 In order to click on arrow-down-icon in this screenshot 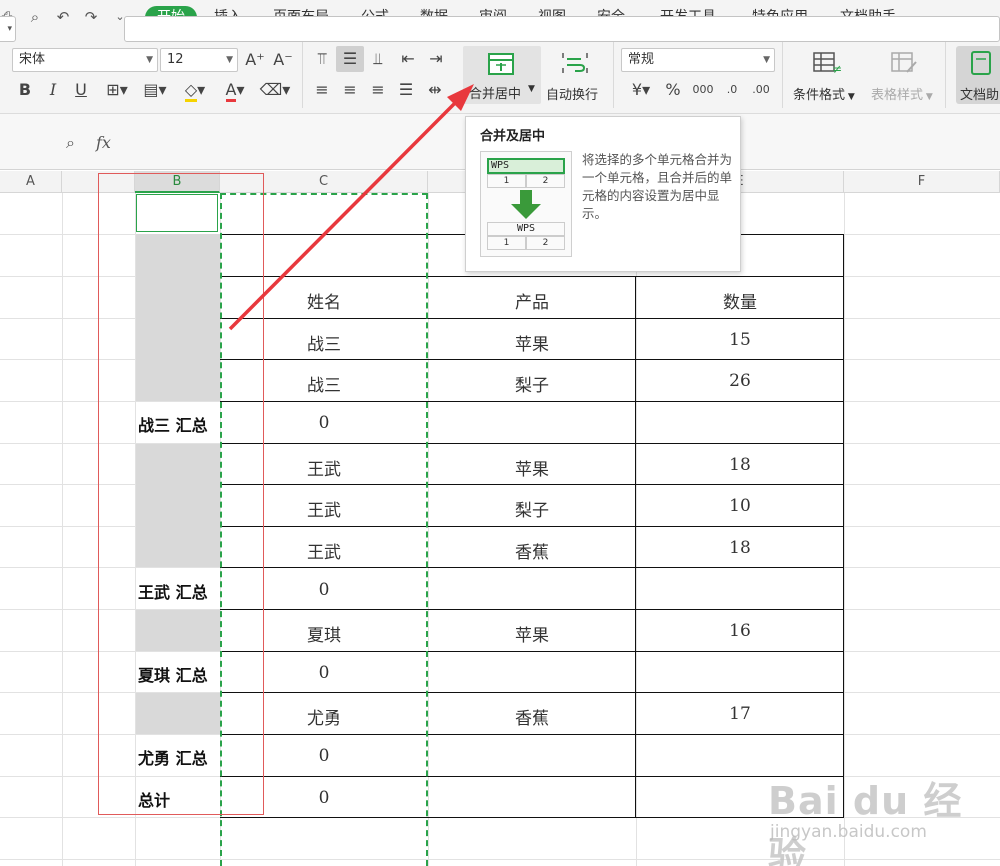, I will do `click(526, 204)`.